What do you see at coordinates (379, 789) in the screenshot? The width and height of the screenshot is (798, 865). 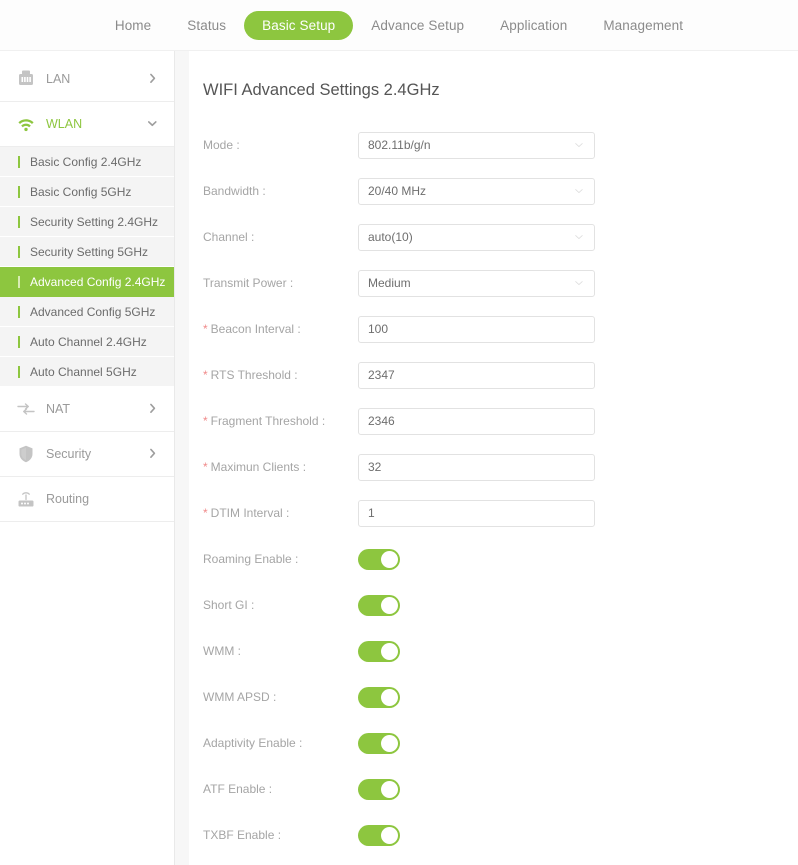 I see `toggle-atf-enable` at bounding box center [379, 789].